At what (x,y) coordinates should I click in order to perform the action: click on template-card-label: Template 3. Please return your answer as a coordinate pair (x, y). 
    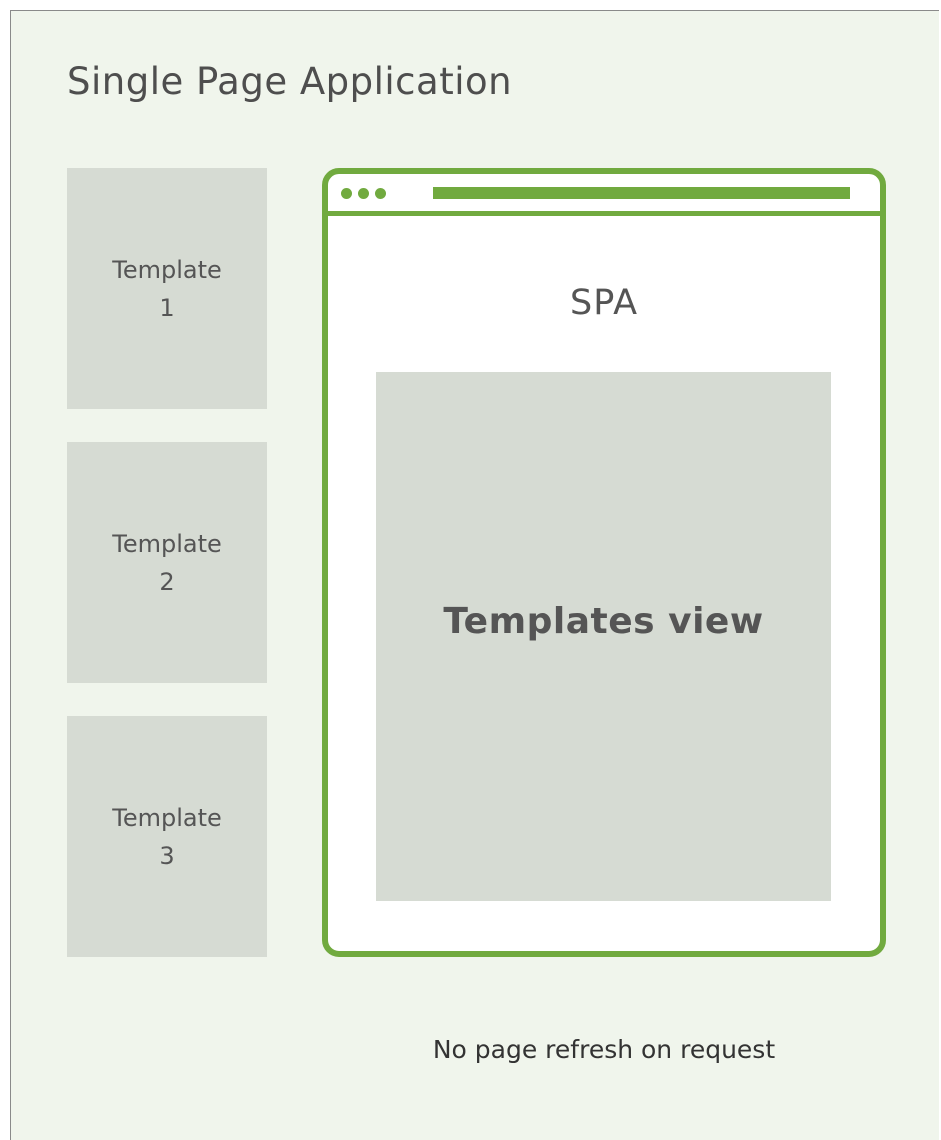
    Looking at the image, I should click on (167, 837).